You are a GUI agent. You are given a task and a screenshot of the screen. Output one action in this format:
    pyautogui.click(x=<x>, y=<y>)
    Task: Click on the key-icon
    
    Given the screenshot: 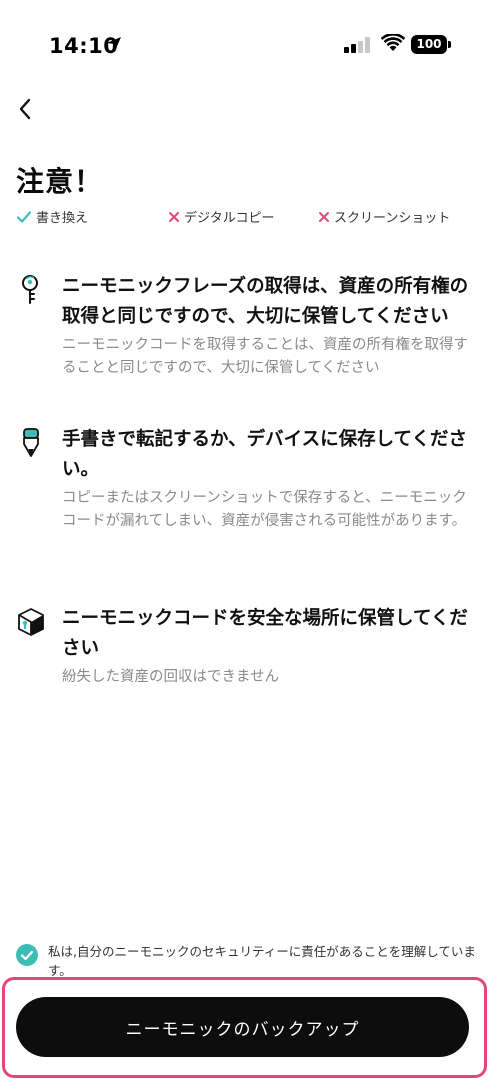 What is the action you would take?
    pyautogui.click(x=31, y=290)
    